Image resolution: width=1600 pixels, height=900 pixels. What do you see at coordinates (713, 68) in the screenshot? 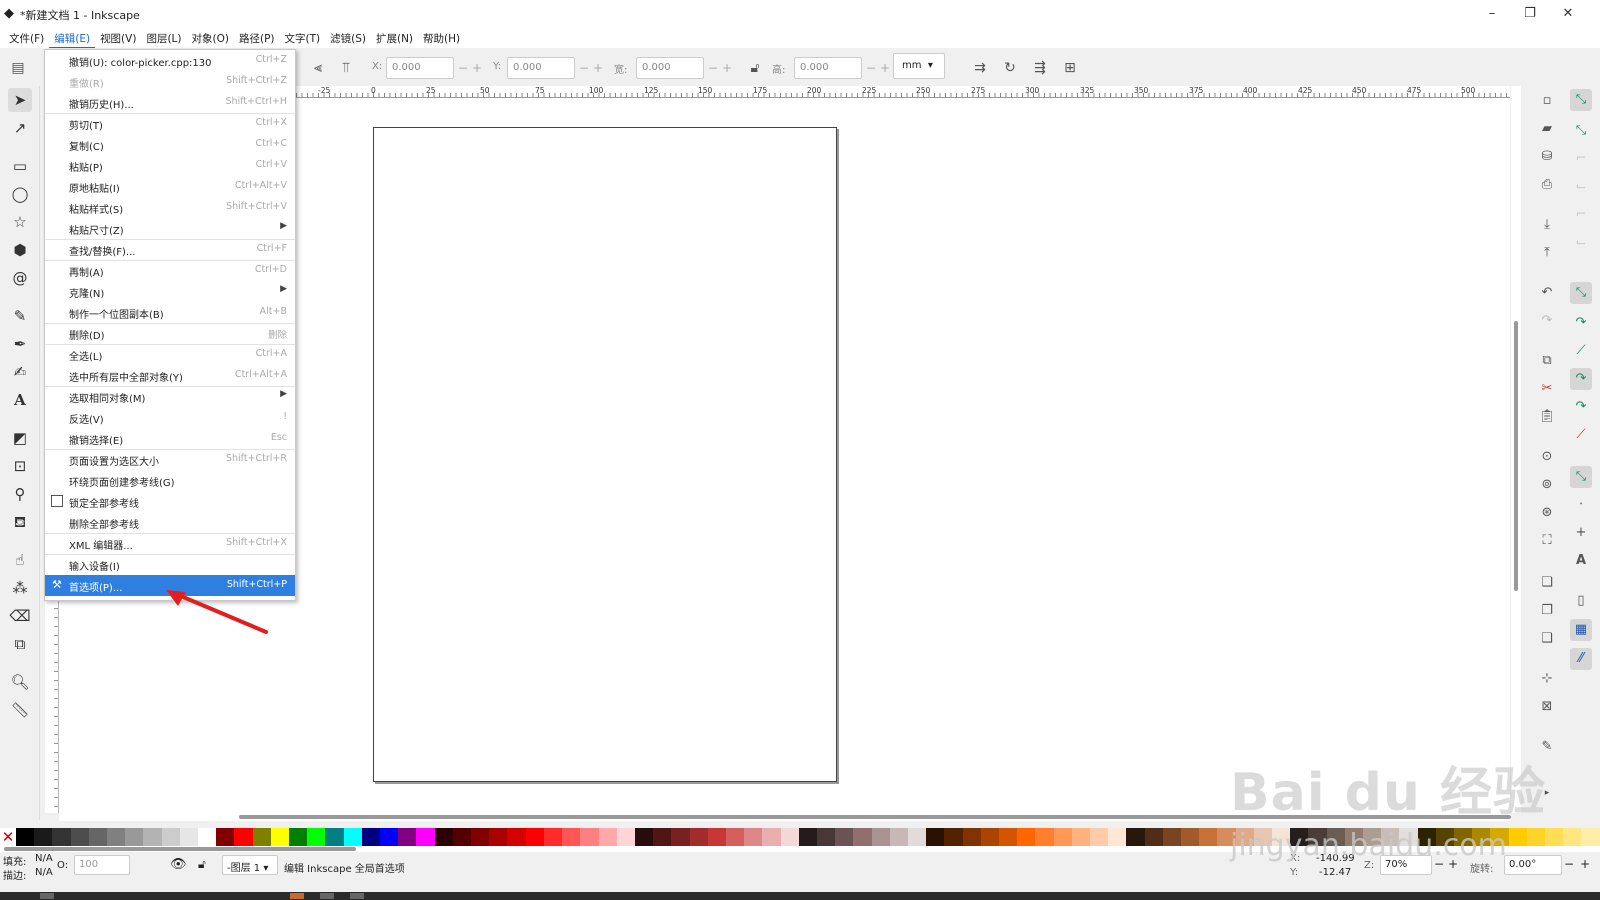
I see `width-decrement-button: −` at bounding box center [713, 68].